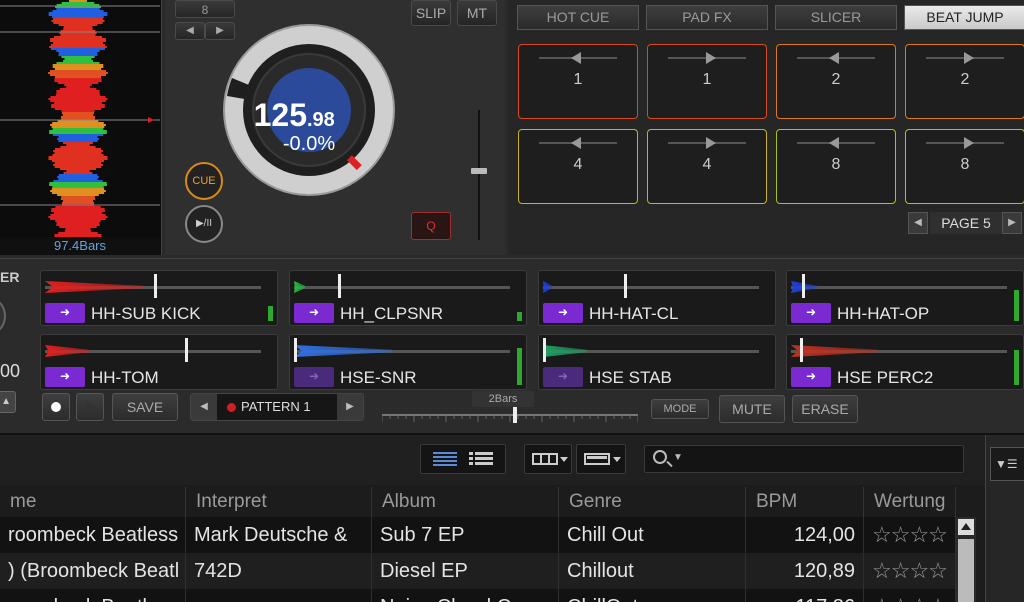 The image size is (1024, 602). I want to click on sampler-slot: ➜ HSE PERC2, so click(905, 362).